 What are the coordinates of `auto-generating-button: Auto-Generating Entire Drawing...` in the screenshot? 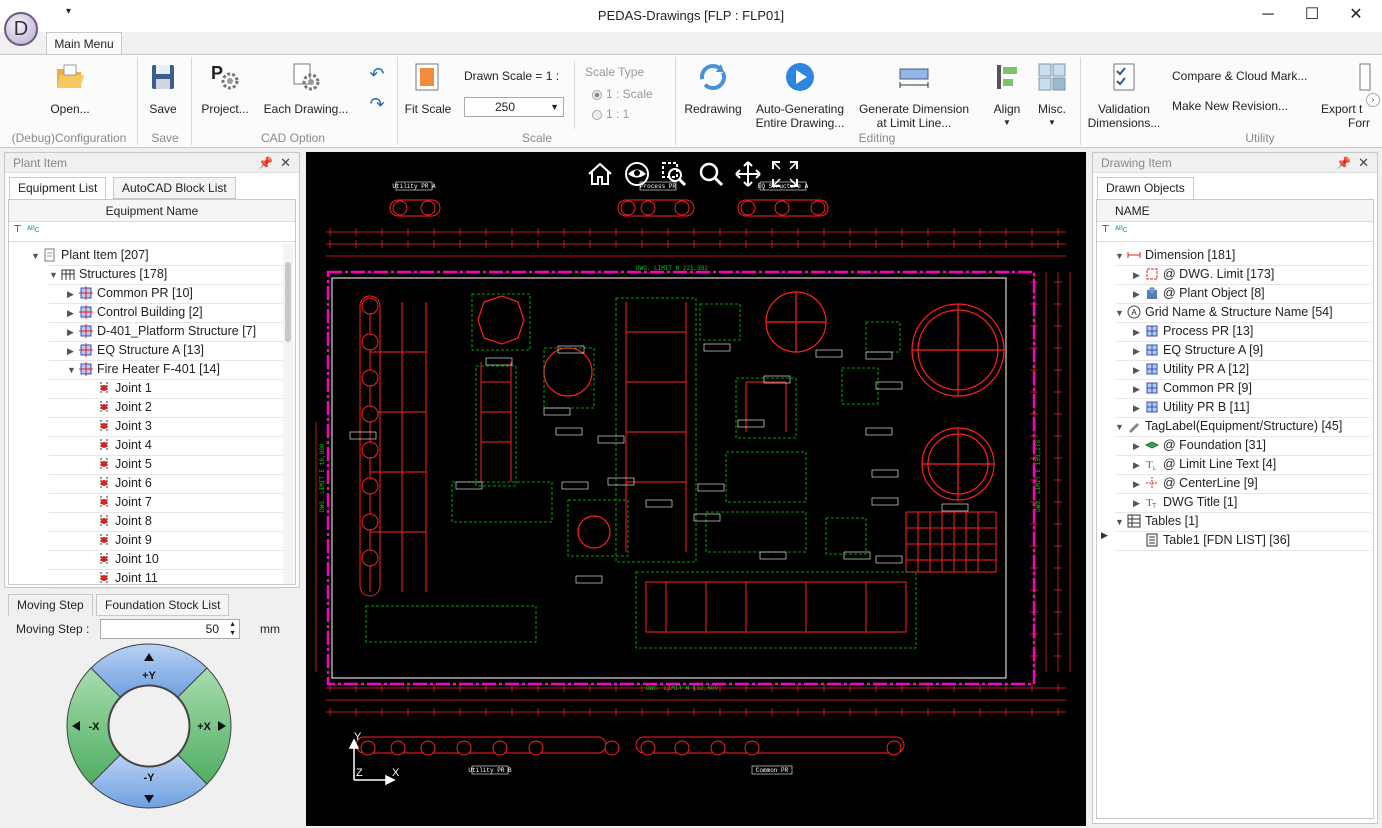 It's located at (800, 95).